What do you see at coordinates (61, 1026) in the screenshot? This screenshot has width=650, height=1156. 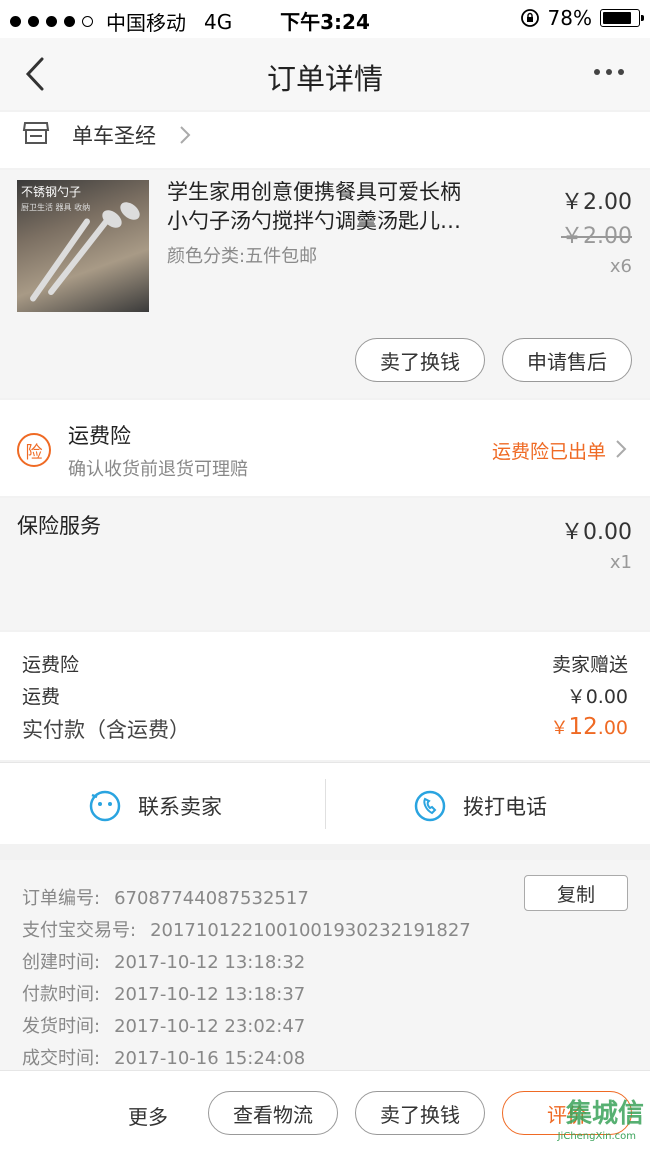 I see `info-label: 发货时间:` at bounding box center [61, 1026].